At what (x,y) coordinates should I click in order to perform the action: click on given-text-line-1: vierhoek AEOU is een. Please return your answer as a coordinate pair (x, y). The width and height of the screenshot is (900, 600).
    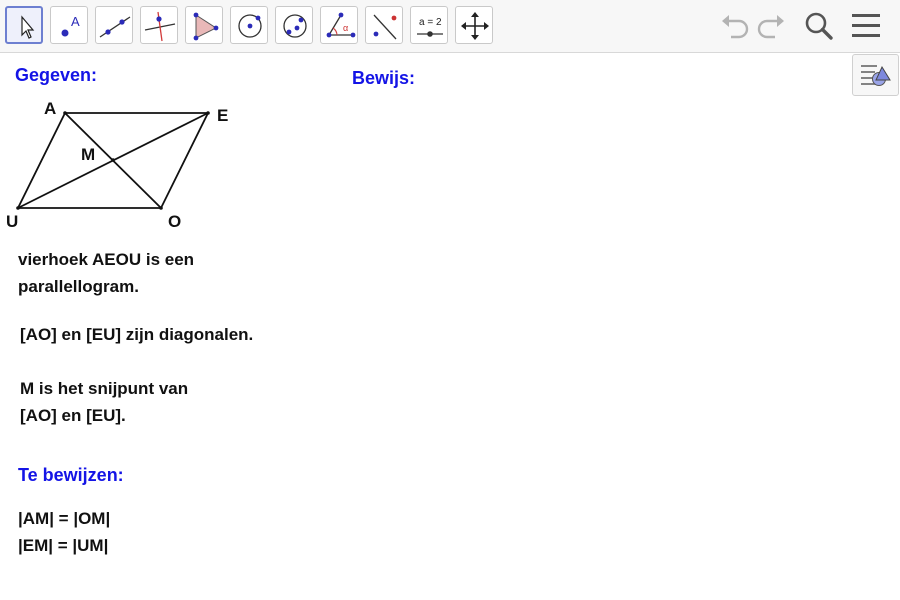
    Looking at the image, I should click on (106, 259).